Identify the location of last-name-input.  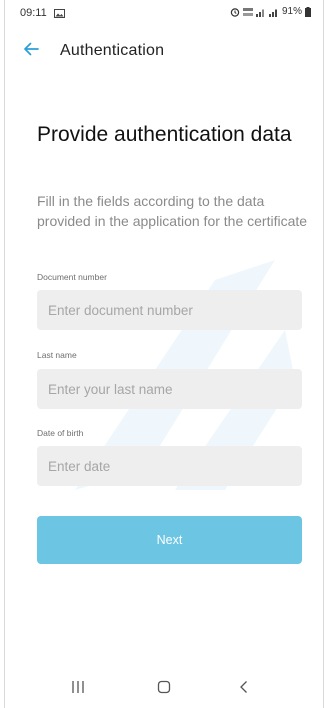
(169, 389).